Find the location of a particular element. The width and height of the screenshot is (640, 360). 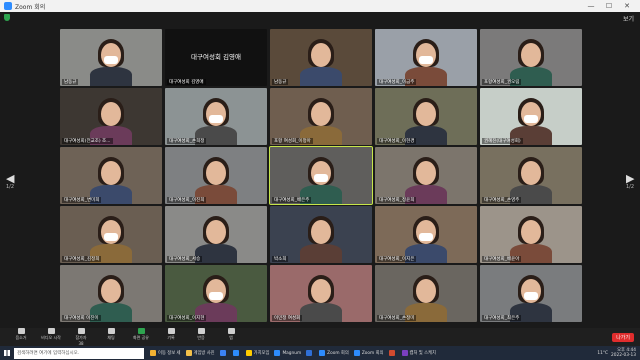

participant-name-label: 남동규 is located at coordinates (280, 82).